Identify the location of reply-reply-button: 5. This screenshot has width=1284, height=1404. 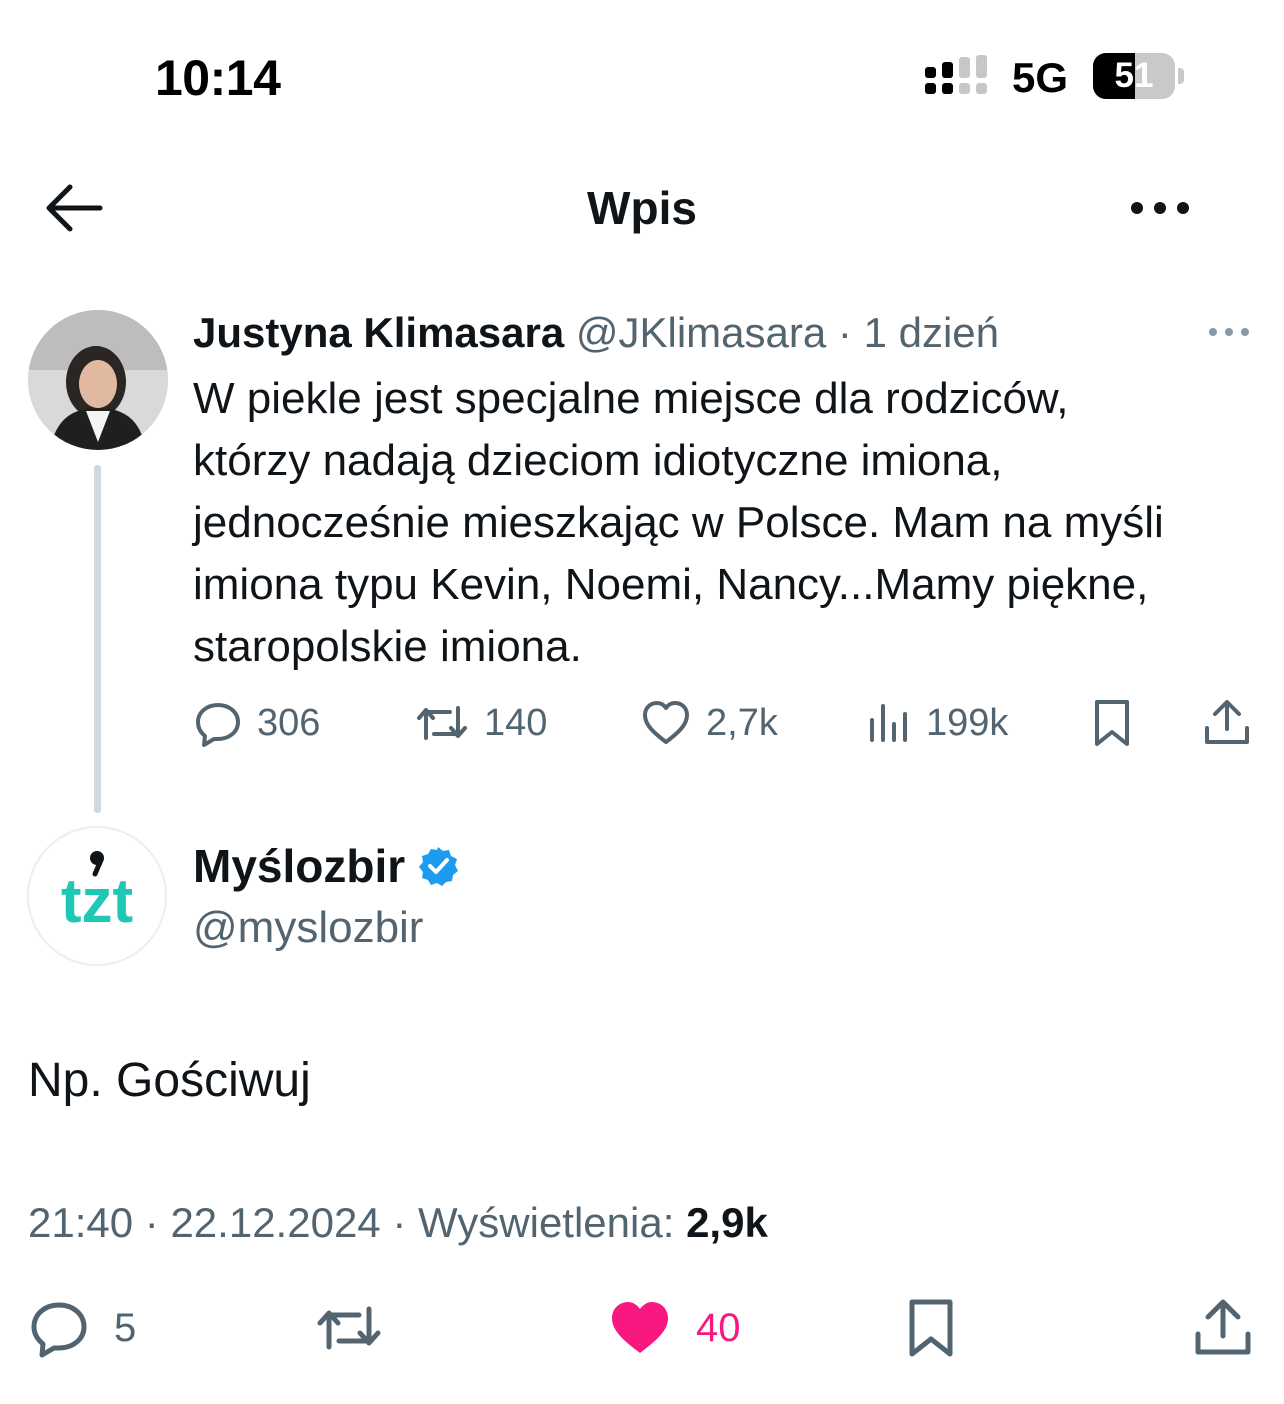
(82, 1328).